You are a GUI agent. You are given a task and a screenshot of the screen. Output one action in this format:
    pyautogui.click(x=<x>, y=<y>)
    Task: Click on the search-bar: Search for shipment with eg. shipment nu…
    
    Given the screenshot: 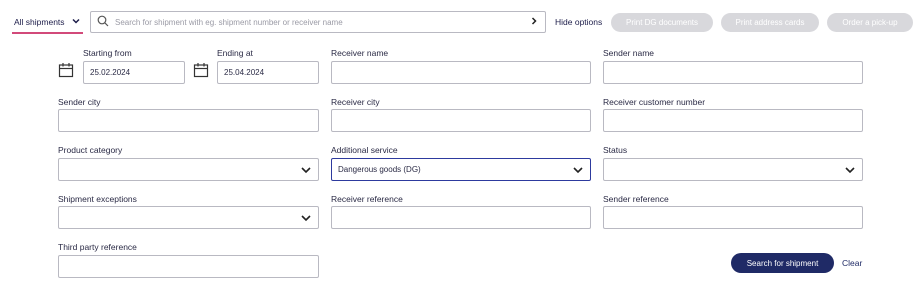 What is the action you would take?
    pyautogui.click(x=318, y=22)
    